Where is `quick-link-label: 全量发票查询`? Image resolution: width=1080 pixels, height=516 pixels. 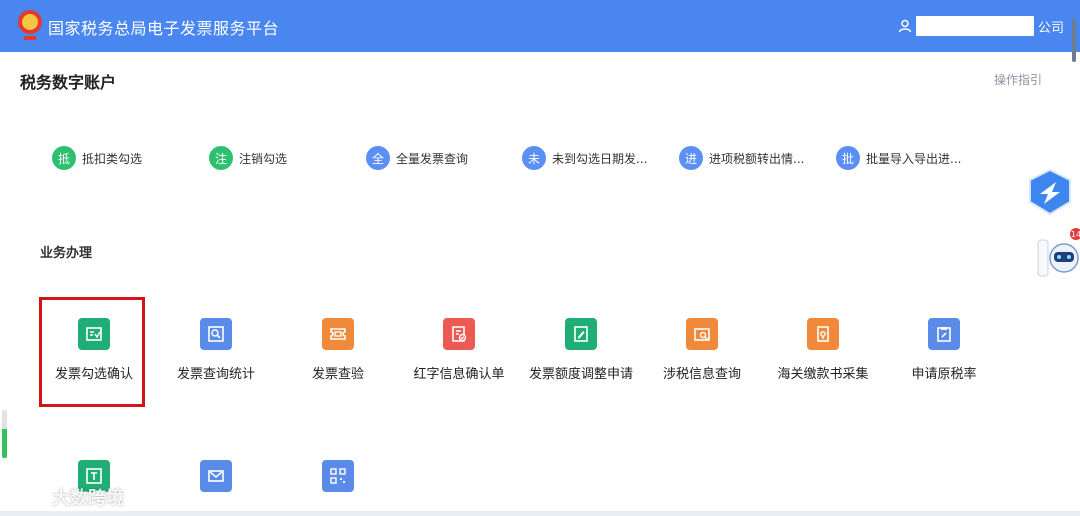
quick-link-label: 全量发票查询 is located at coordinates (432, 158).